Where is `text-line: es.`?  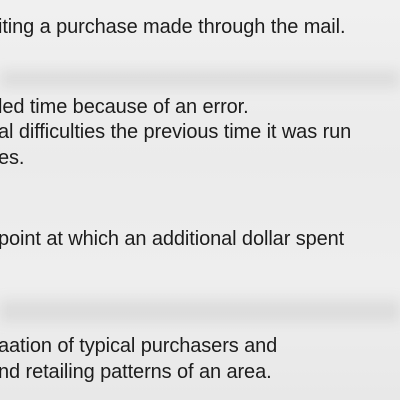 text-line: es. is located at coordinates (12, 158).